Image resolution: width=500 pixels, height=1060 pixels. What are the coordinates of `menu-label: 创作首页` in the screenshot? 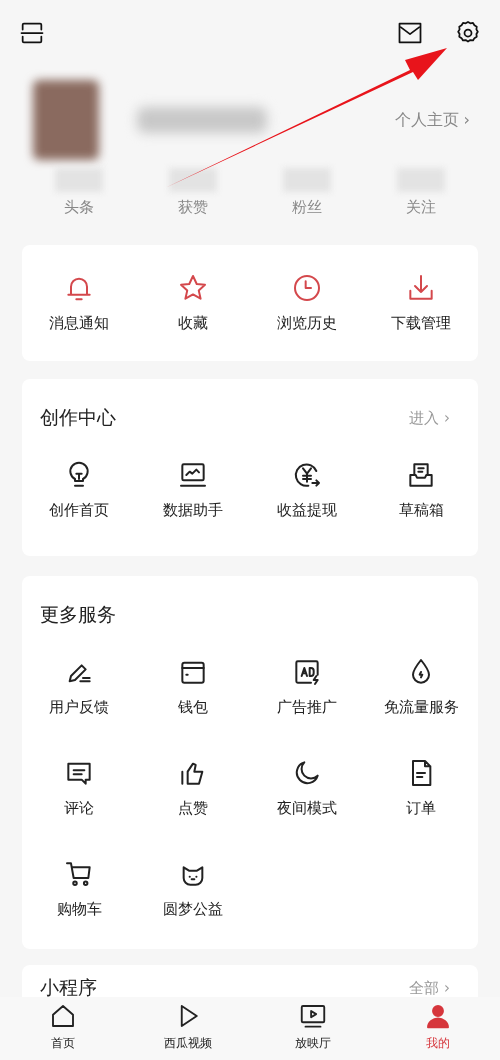 It's located at (79, 510).